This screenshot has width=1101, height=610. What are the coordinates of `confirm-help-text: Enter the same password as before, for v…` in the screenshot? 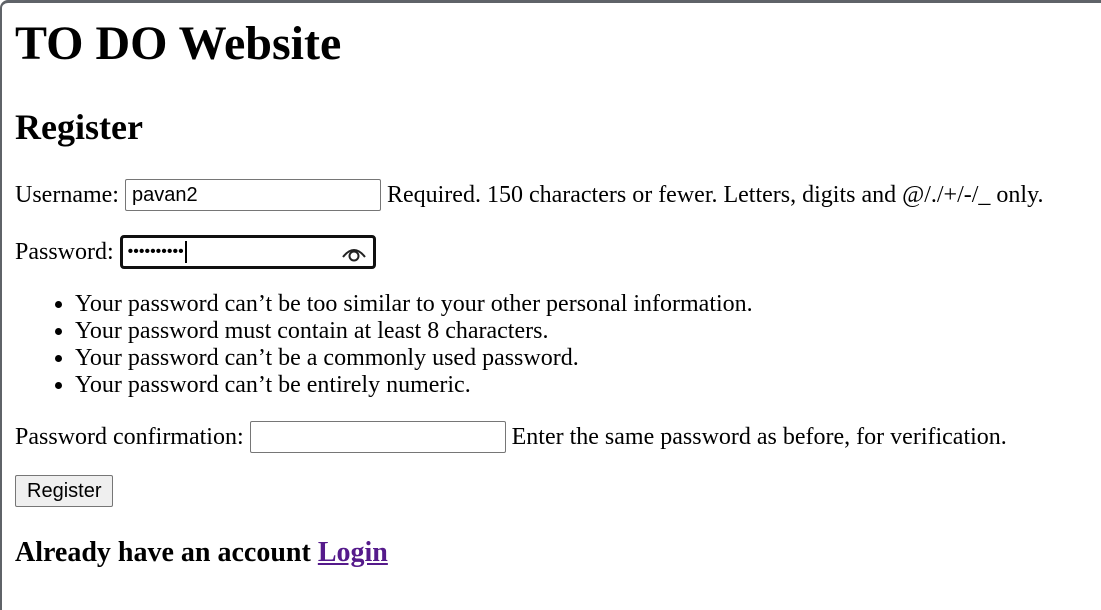 It's located at (759, 437).